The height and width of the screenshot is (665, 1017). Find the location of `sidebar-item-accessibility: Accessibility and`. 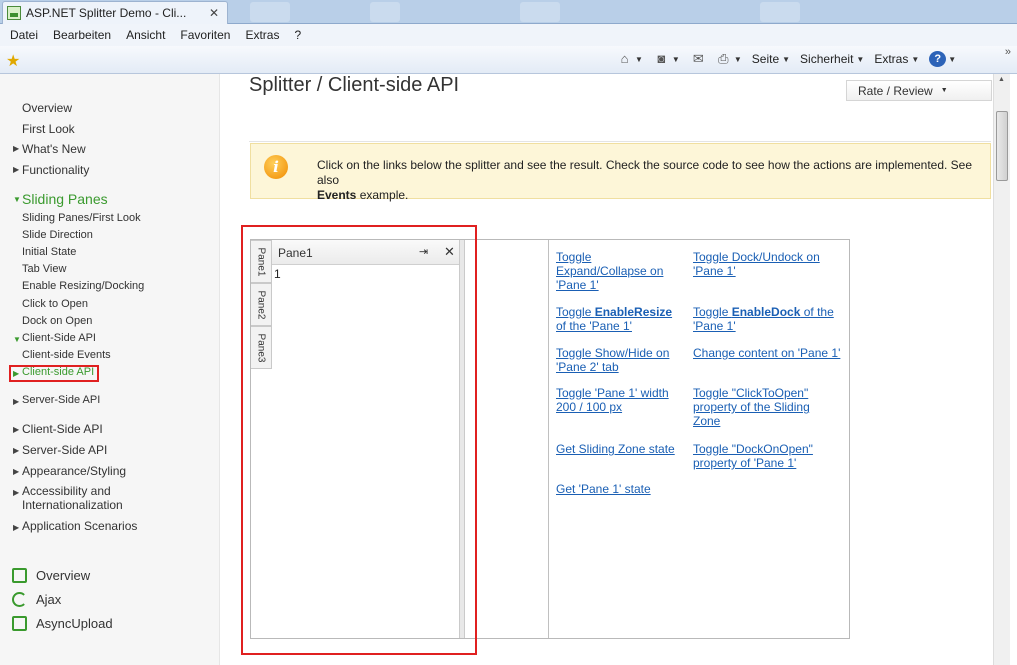

sidebar-item-accessibility: Accessibility and is located at coordinates (66, 491).